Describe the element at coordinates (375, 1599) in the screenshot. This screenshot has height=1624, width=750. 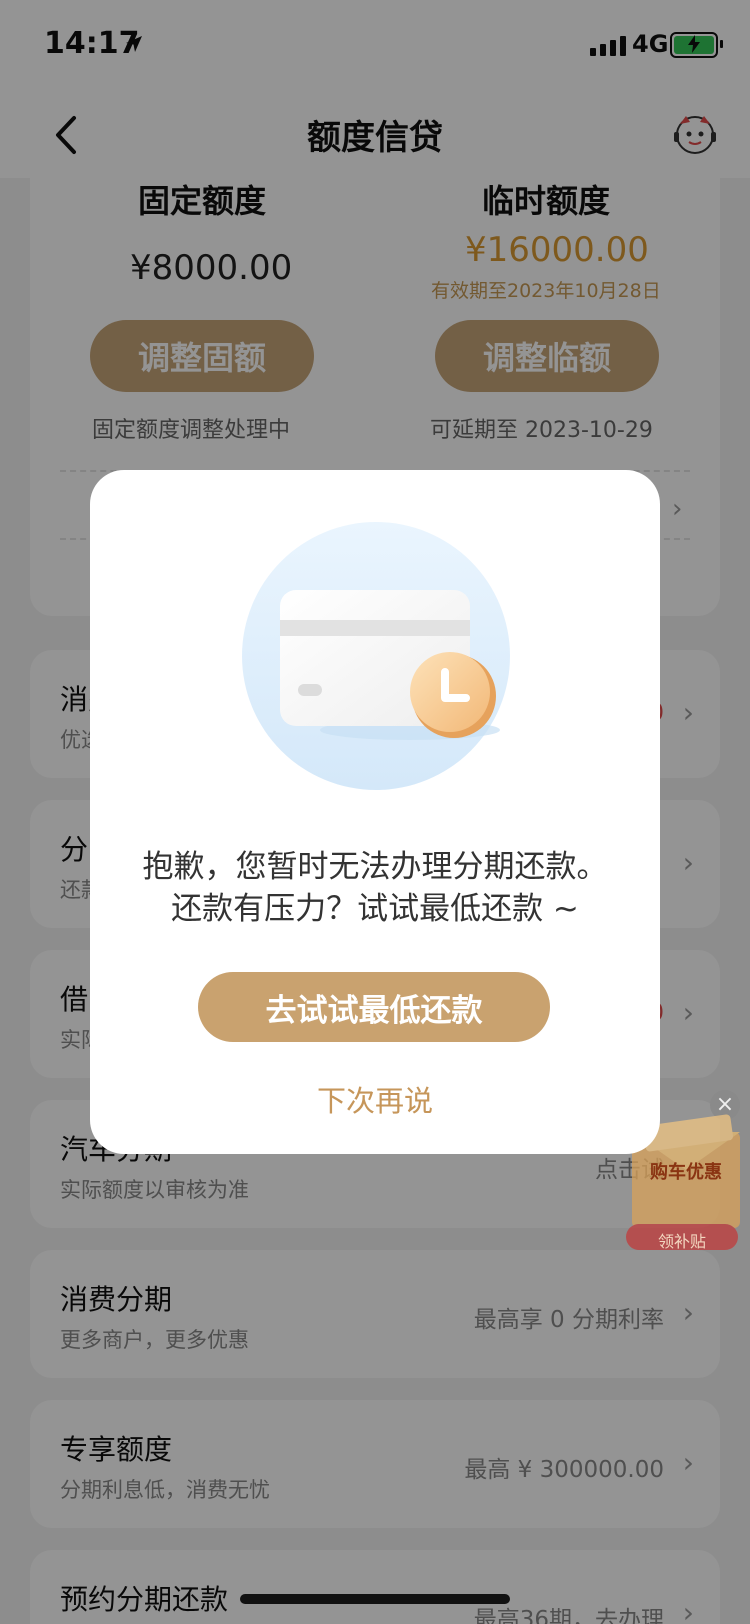
I see `home-indicator` at that location.